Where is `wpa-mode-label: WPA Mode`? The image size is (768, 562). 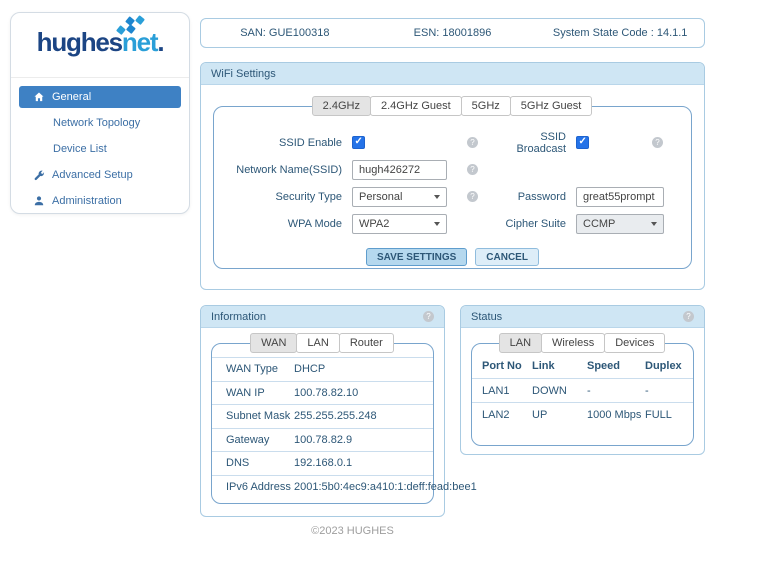
wpa-mode-label: WPA Mode is located at coordinates (314, 223).